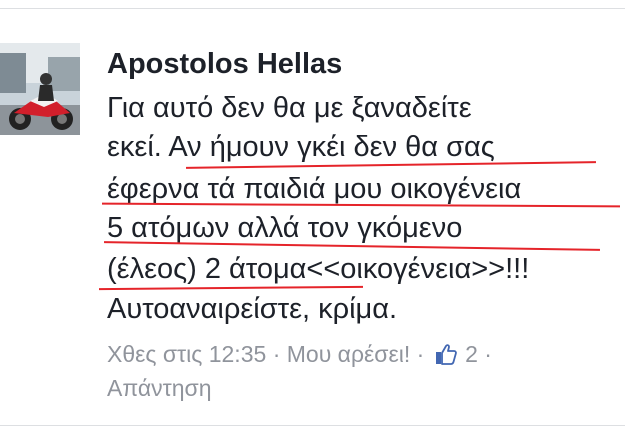 The width and height of the screenshot is (625, 435). I want to click on comment-line-4: 5 ατόμων αλλά τον γκόμενο, so click(285, 228).